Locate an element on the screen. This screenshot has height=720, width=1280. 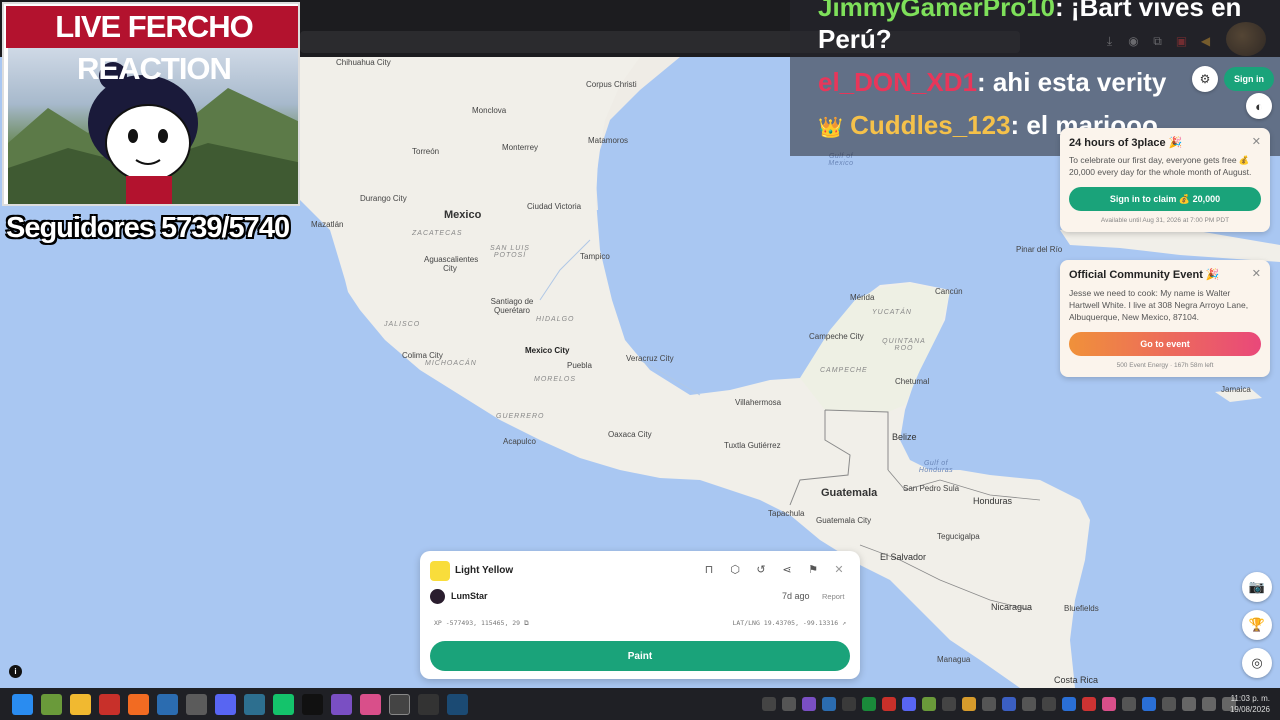
map-label: Mazatlán is located at coordinates (327, 224).